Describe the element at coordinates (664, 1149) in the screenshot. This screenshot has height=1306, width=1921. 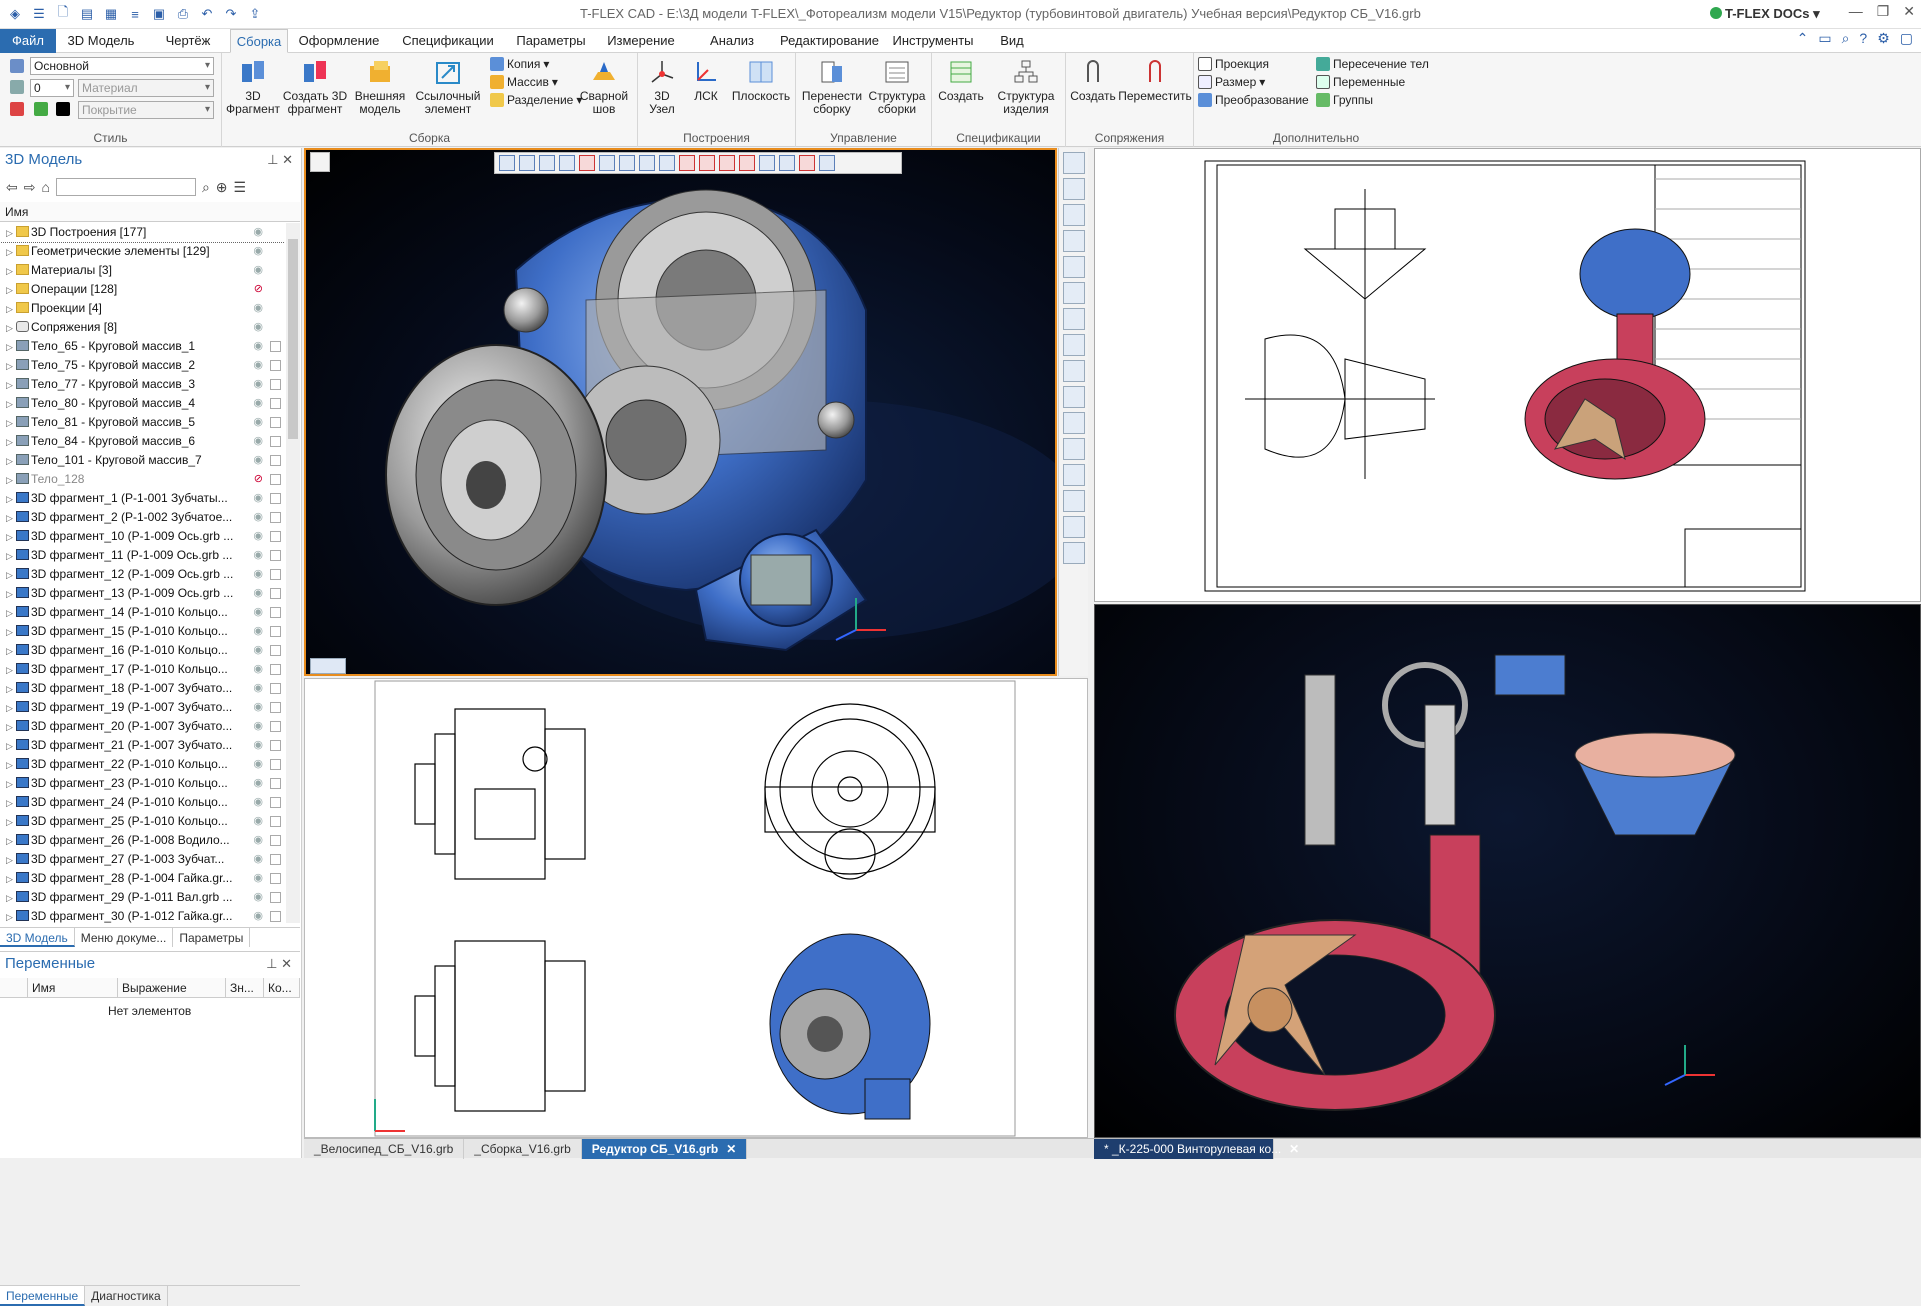
I see `document-tab: Редуктор СБ_V16.grb ✕` at that location.